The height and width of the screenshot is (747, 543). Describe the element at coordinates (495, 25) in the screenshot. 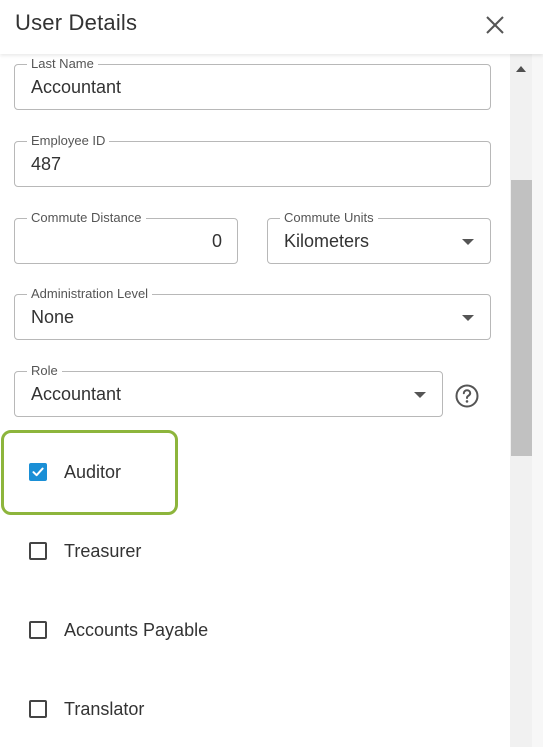

I see `close-icon` at that location.